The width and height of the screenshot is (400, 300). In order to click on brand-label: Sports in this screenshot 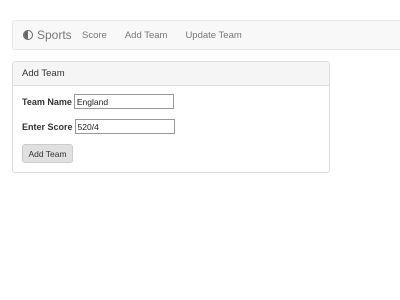, I will do `click(54, 35)`.